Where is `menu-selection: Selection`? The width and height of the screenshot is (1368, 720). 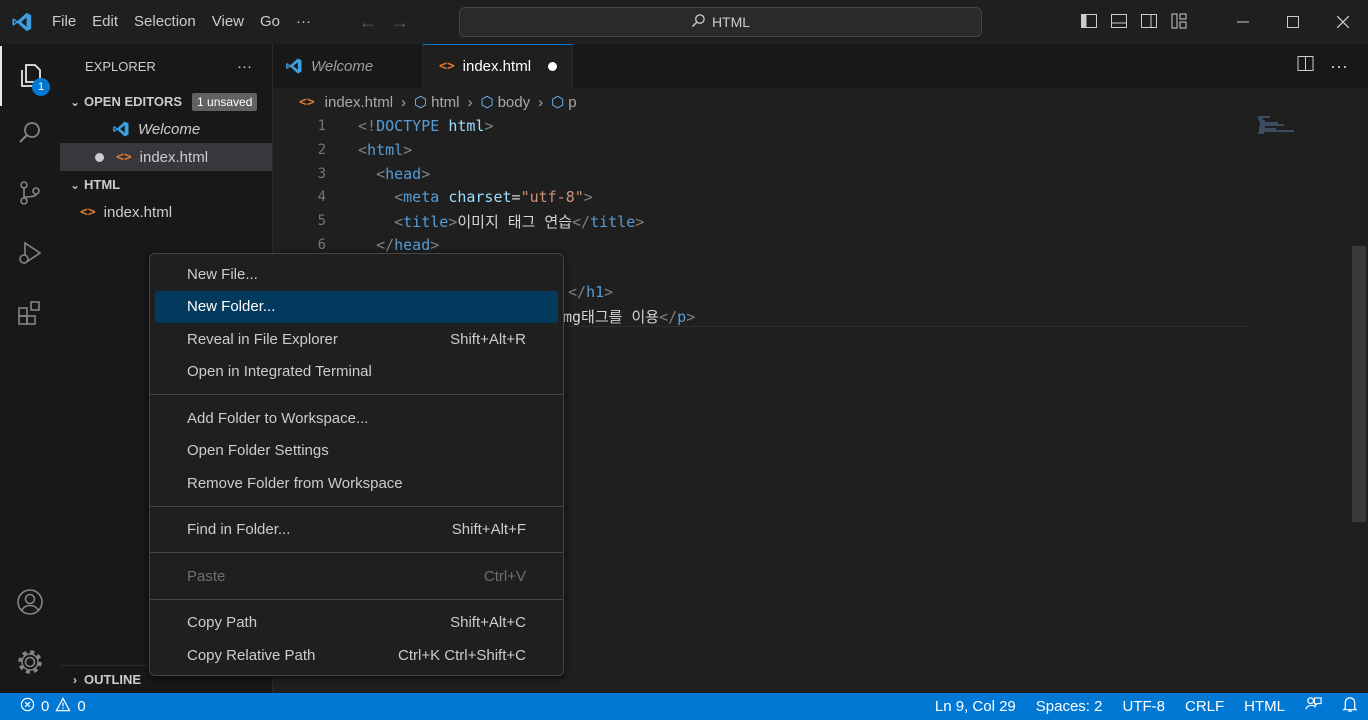 menu-selection: Selection is located at coordinates (165, 22).